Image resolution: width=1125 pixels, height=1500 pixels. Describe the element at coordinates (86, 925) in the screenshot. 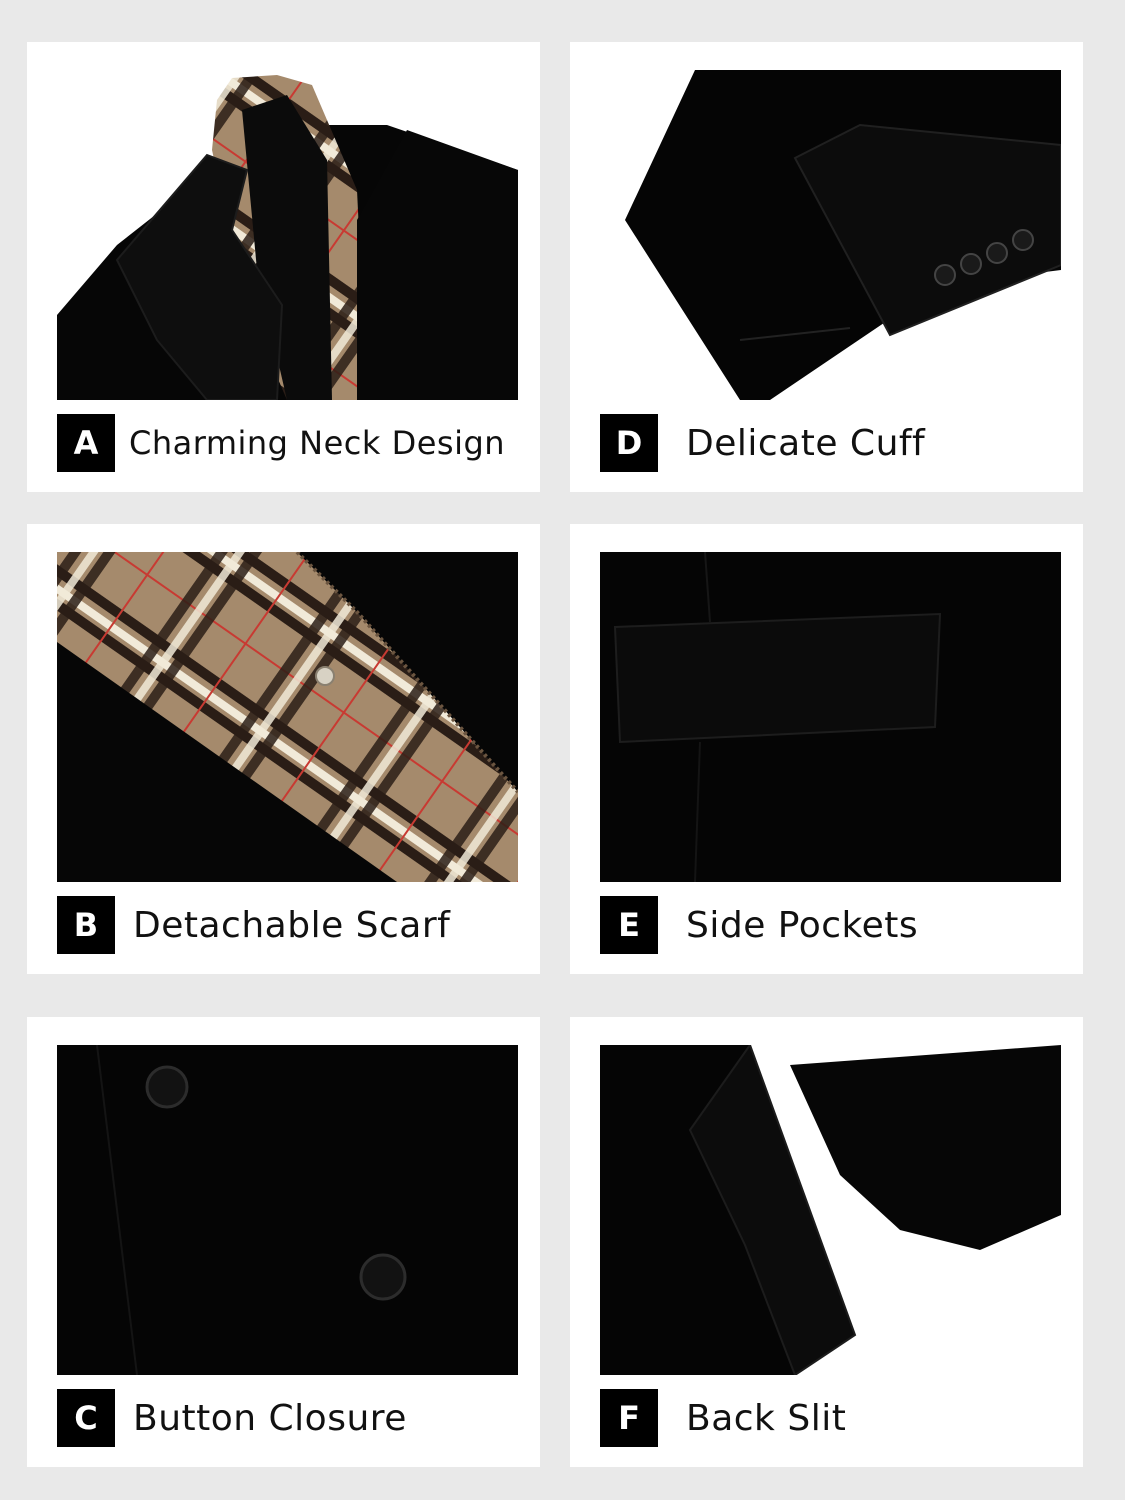

I see `letter-badge: B` at that location.